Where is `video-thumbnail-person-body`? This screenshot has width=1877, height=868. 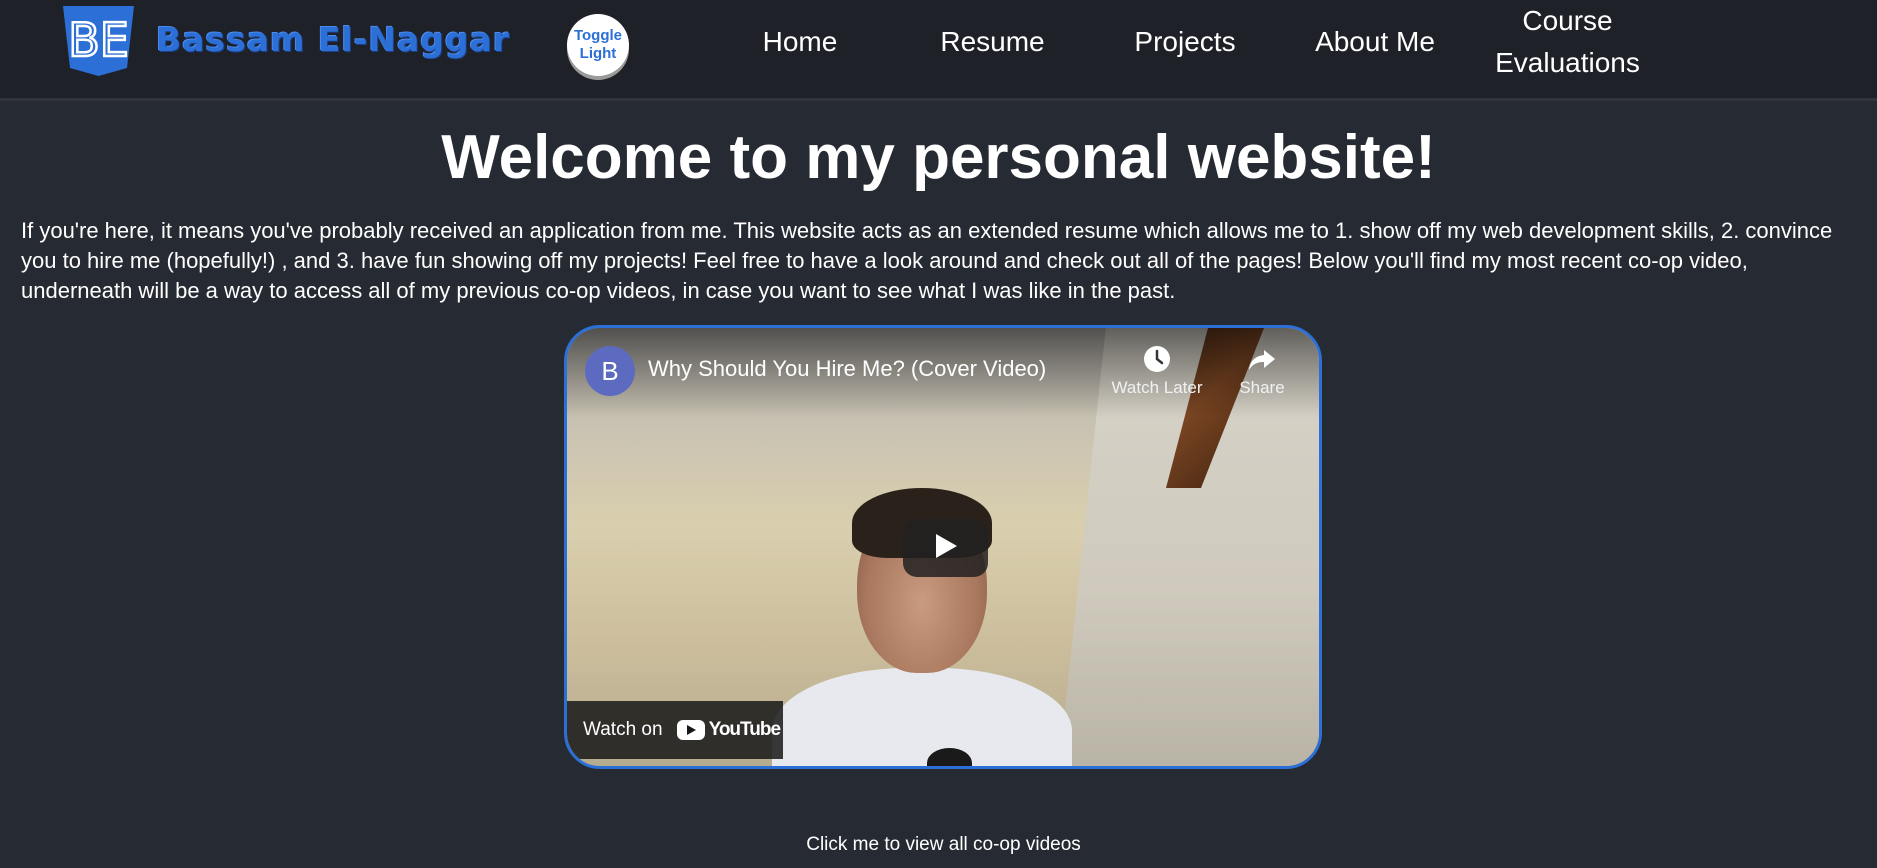 video-thumbnail-person-body is located at coordinates (922, 717).